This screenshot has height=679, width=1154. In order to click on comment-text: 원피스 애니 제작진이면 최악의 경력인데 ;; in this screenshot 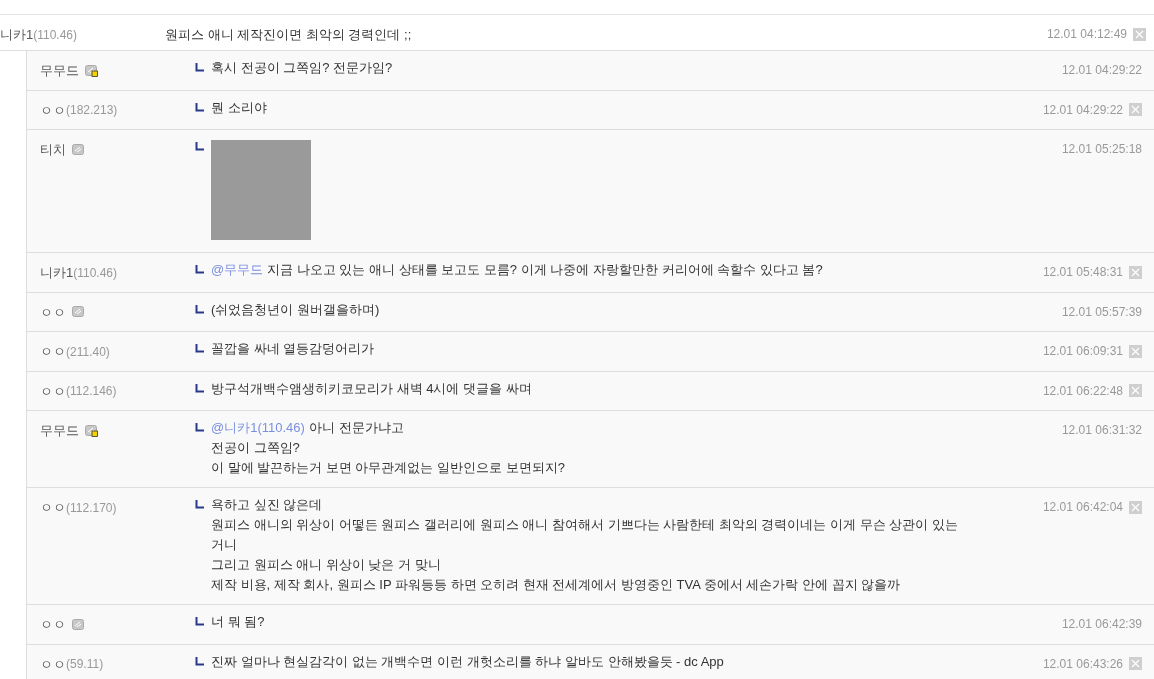, I will do `click(289, 35)`.